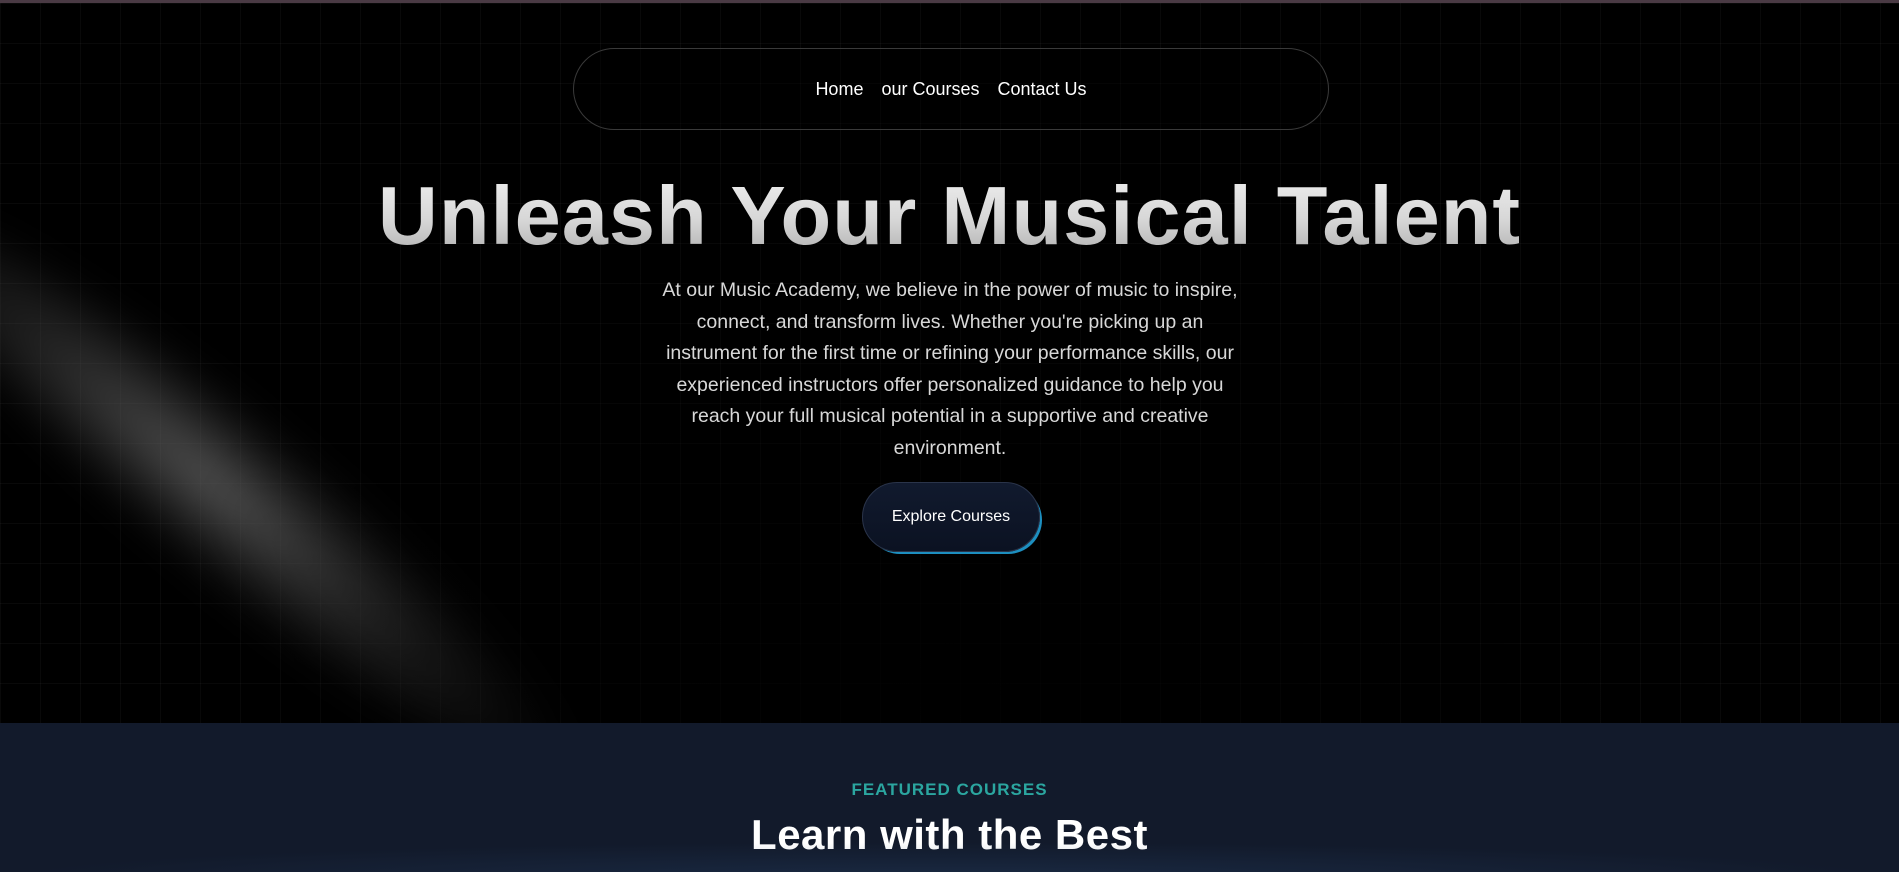 This screenshot has height=872, width=1899. What do you see at coordinates (1042, 89) in the screenshot?
I see `nav-link-contact: Contact Us` at bounding box center [1042, 89].